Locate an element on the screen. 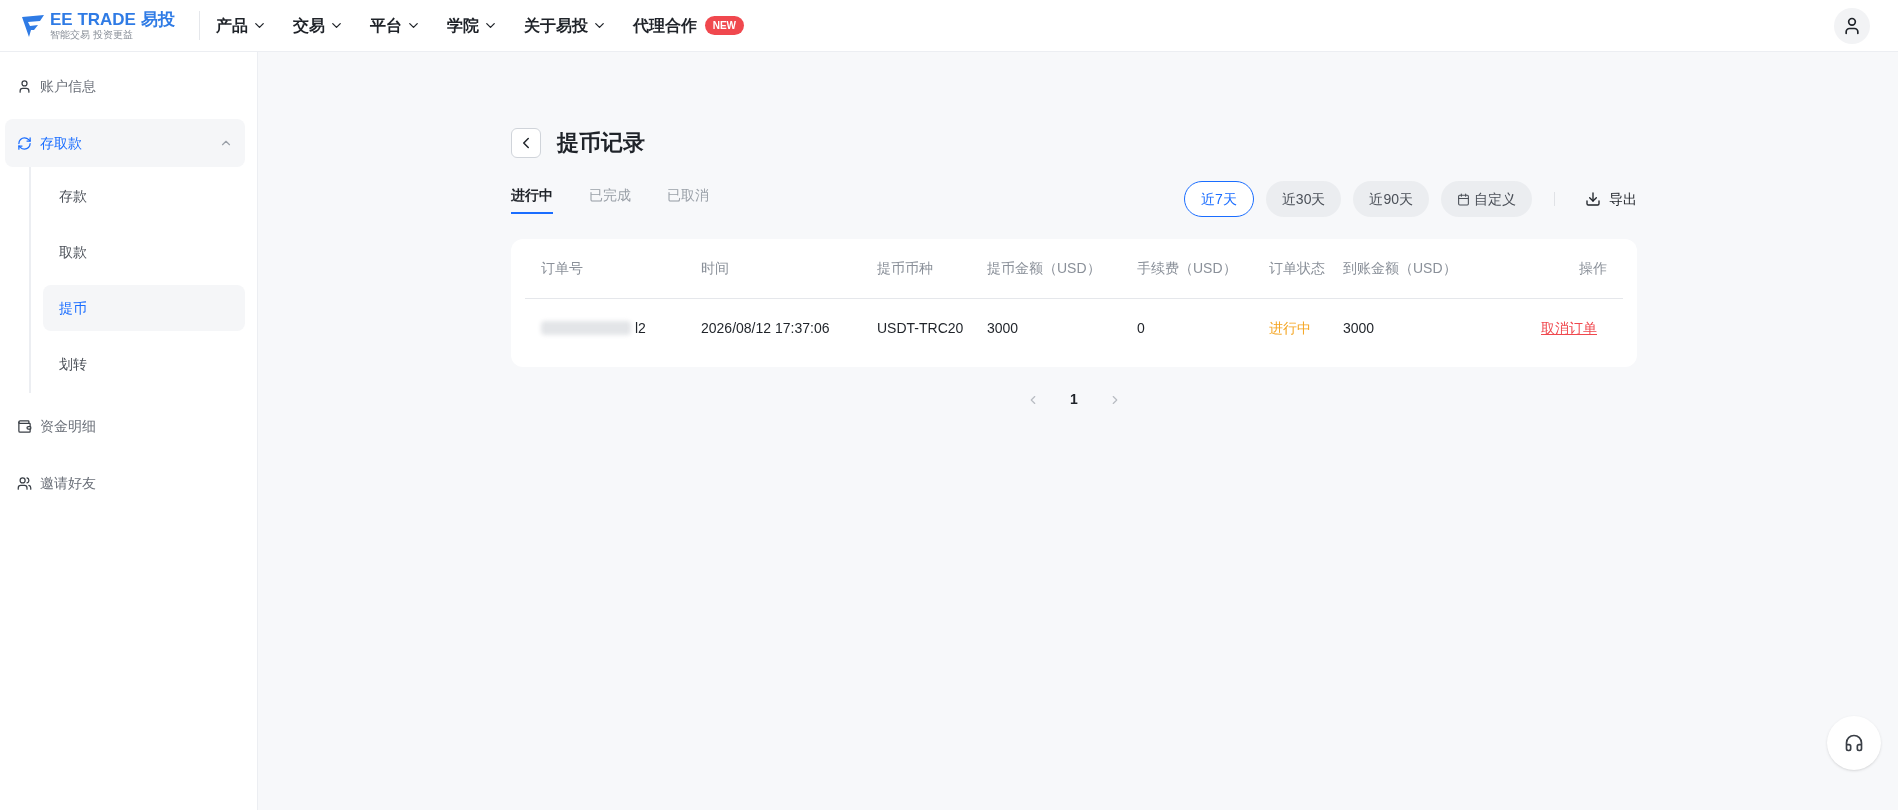 This screenshot has width=1898, height=810. back-button is located at coordinates (526, 142).